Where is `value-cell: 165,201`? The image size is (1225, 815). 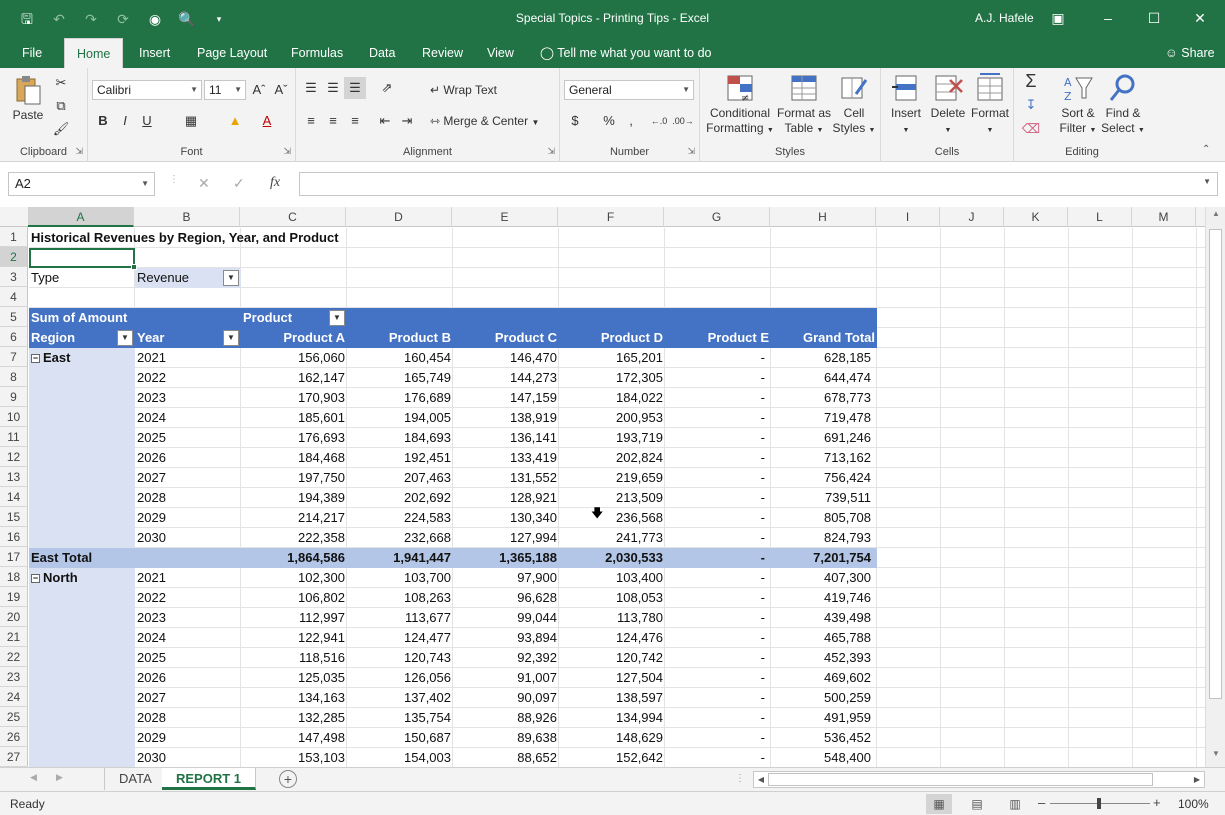 value-cell: 165,201 is located at coordinates (612, 358).